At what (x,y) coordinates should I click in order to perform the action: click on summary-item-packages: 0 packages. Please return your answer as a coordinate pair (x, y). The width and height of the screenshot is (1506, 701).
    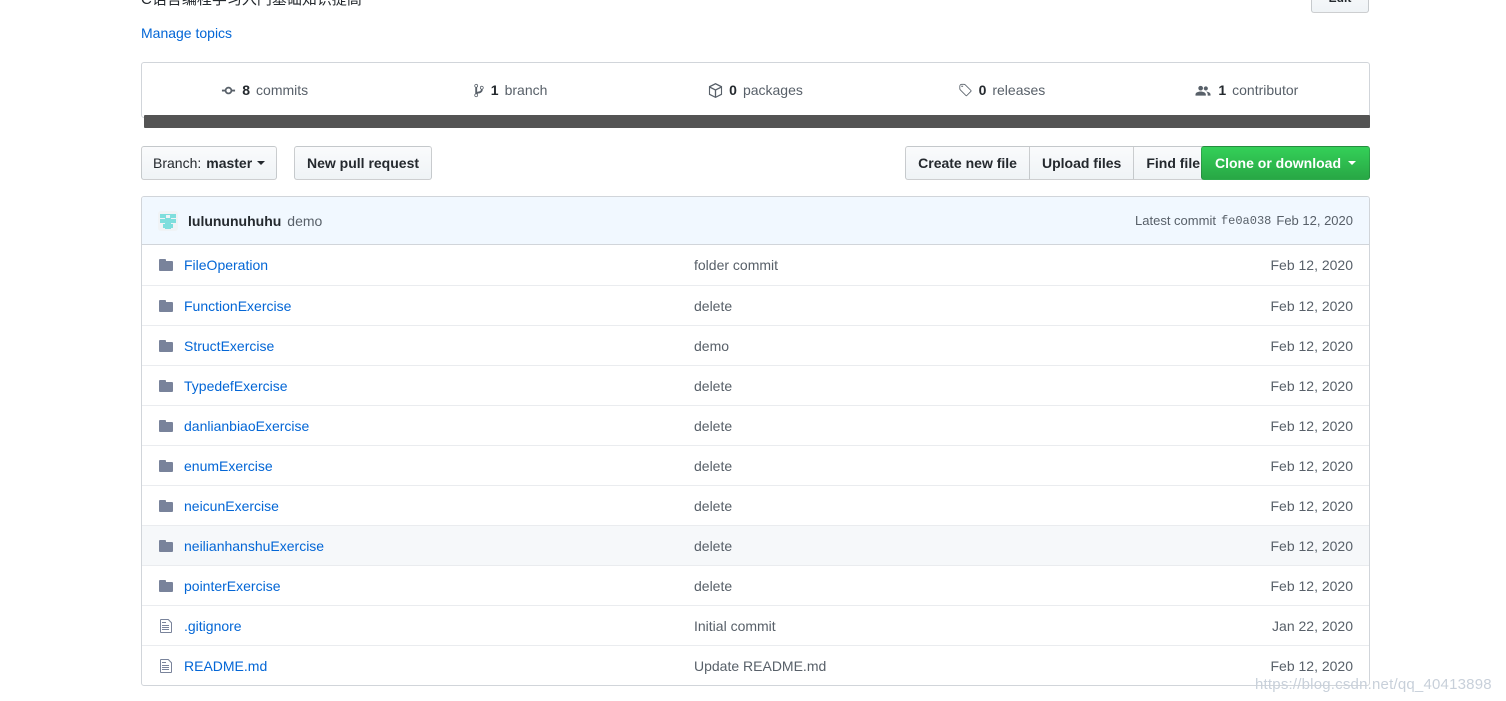
    Looking at the image, I should click on (755, 90).